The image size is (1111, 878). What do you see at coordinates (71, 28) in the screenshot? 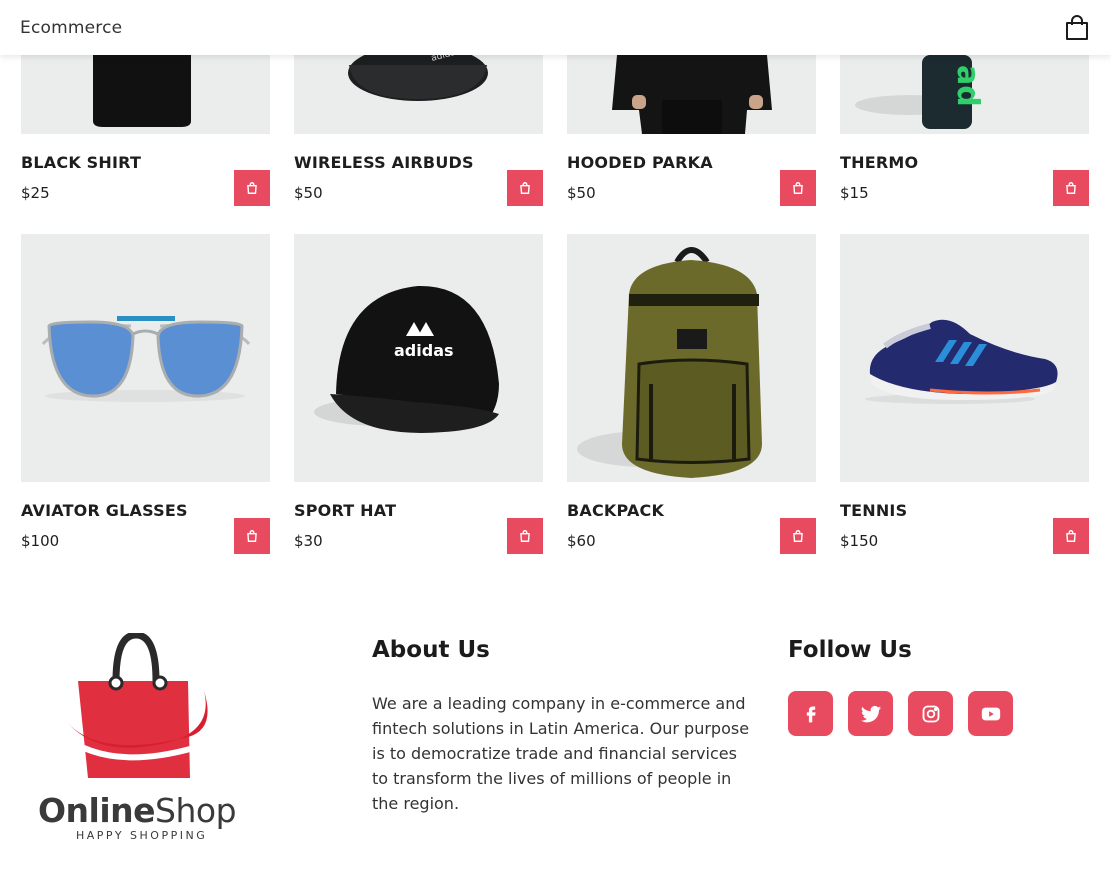
I see `brand-link: Ecommerce` at bounding box center [71, 28].